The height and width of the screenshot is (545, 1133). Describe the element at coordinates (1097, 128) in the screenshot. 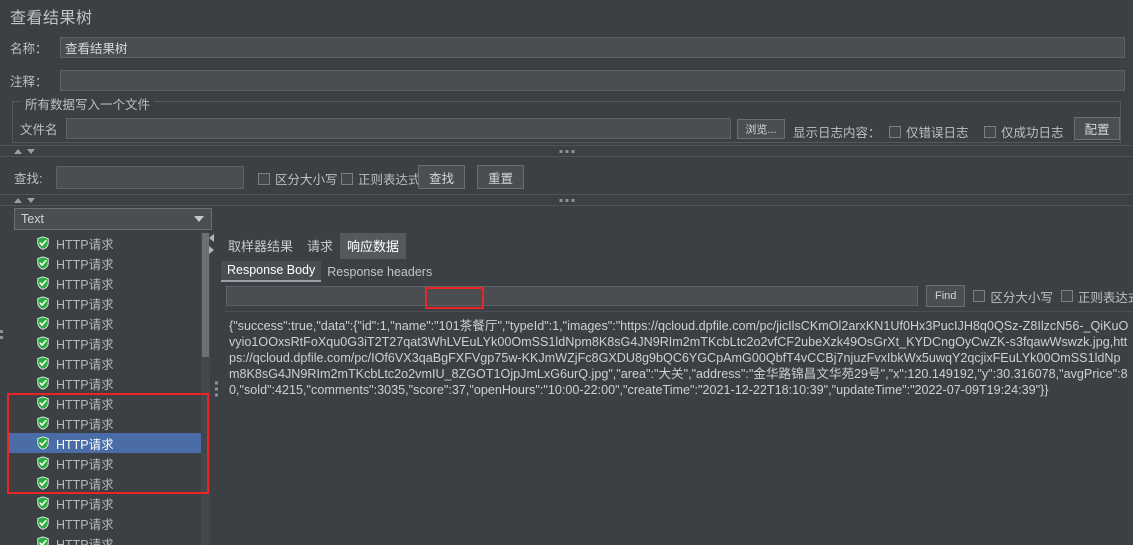

I see `config-button: 配置` at that location.